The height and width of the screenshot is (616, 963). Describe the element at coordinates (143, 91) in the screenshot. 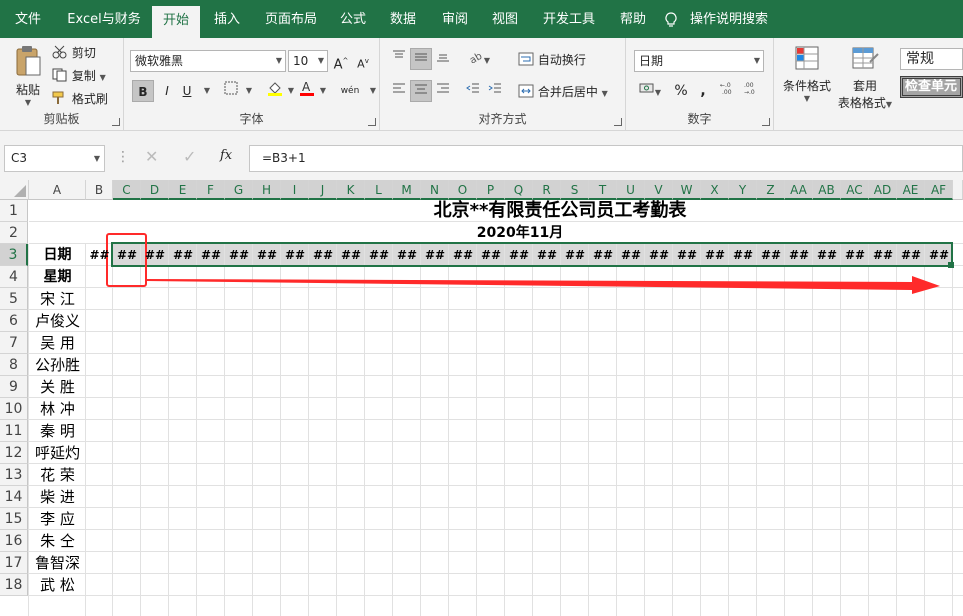

I see `bold-button: B` at that location.